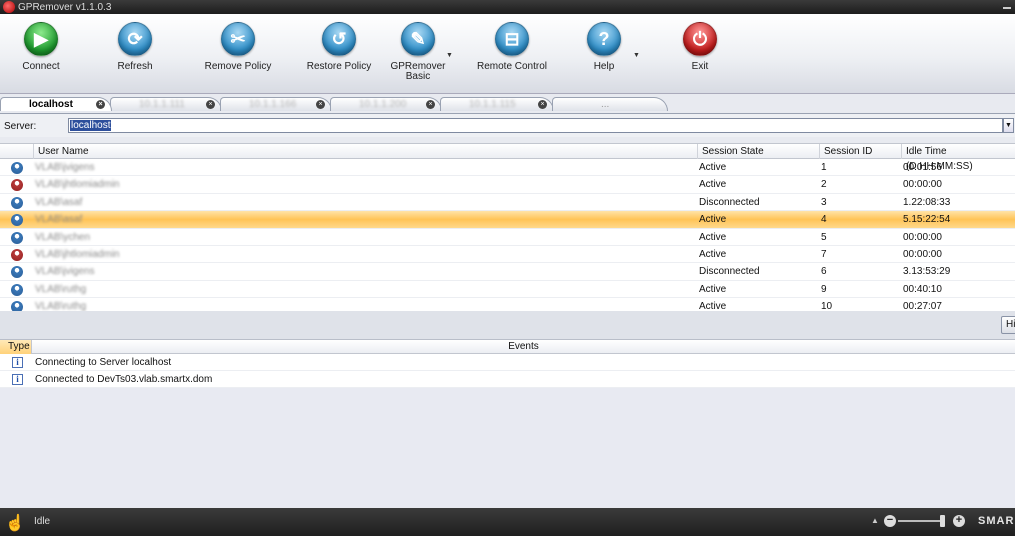 The width and height of the screenshot is (1015, 536). What do you see at coordinates (875, 520) in the screenshot?
I see `caret-up-icon: ▲` at bounding box center [875, 520].